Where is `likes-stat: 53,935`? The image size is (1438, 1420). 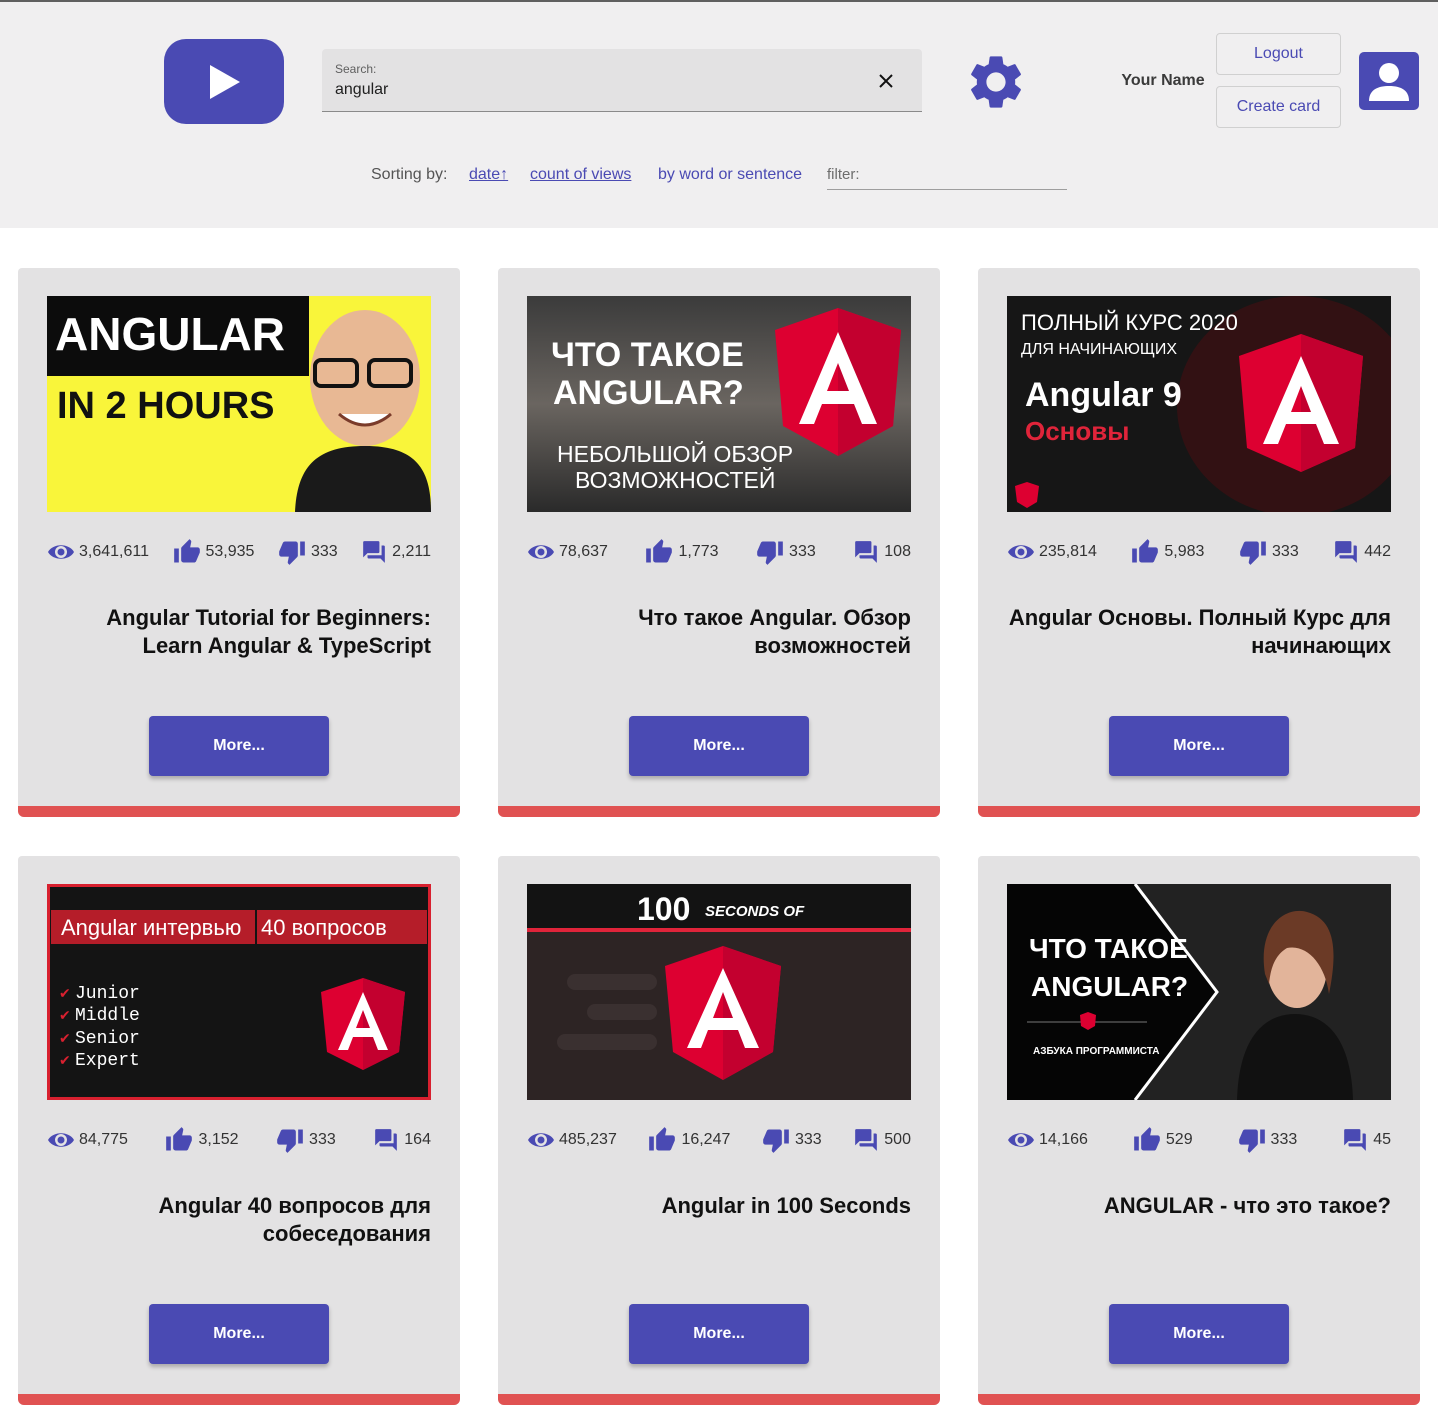
likes-stat: 53,935 is located at coordinates (213, 552).